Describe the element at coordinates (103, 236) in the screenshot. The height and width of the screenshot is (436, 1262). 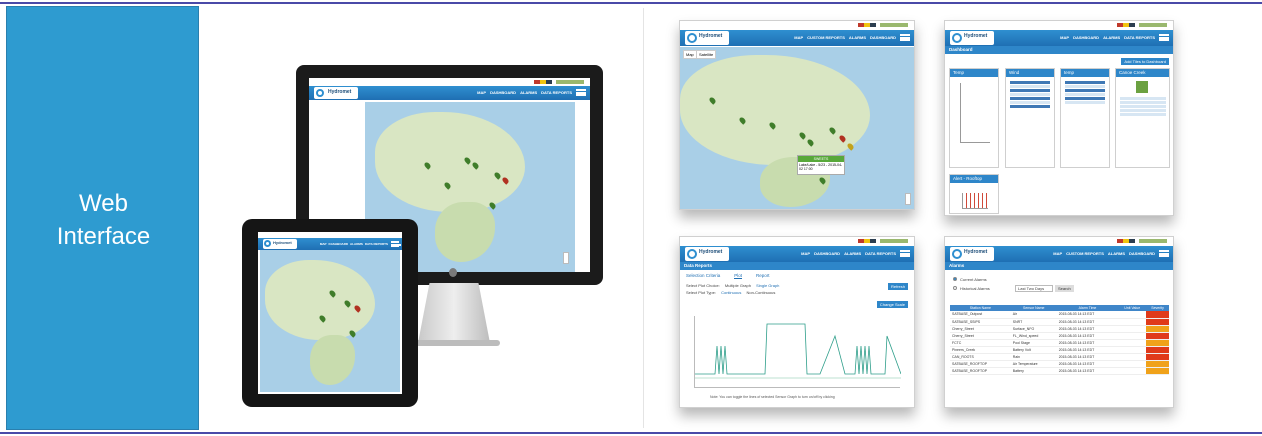
I see `side-title-line2: Interface` at that location.